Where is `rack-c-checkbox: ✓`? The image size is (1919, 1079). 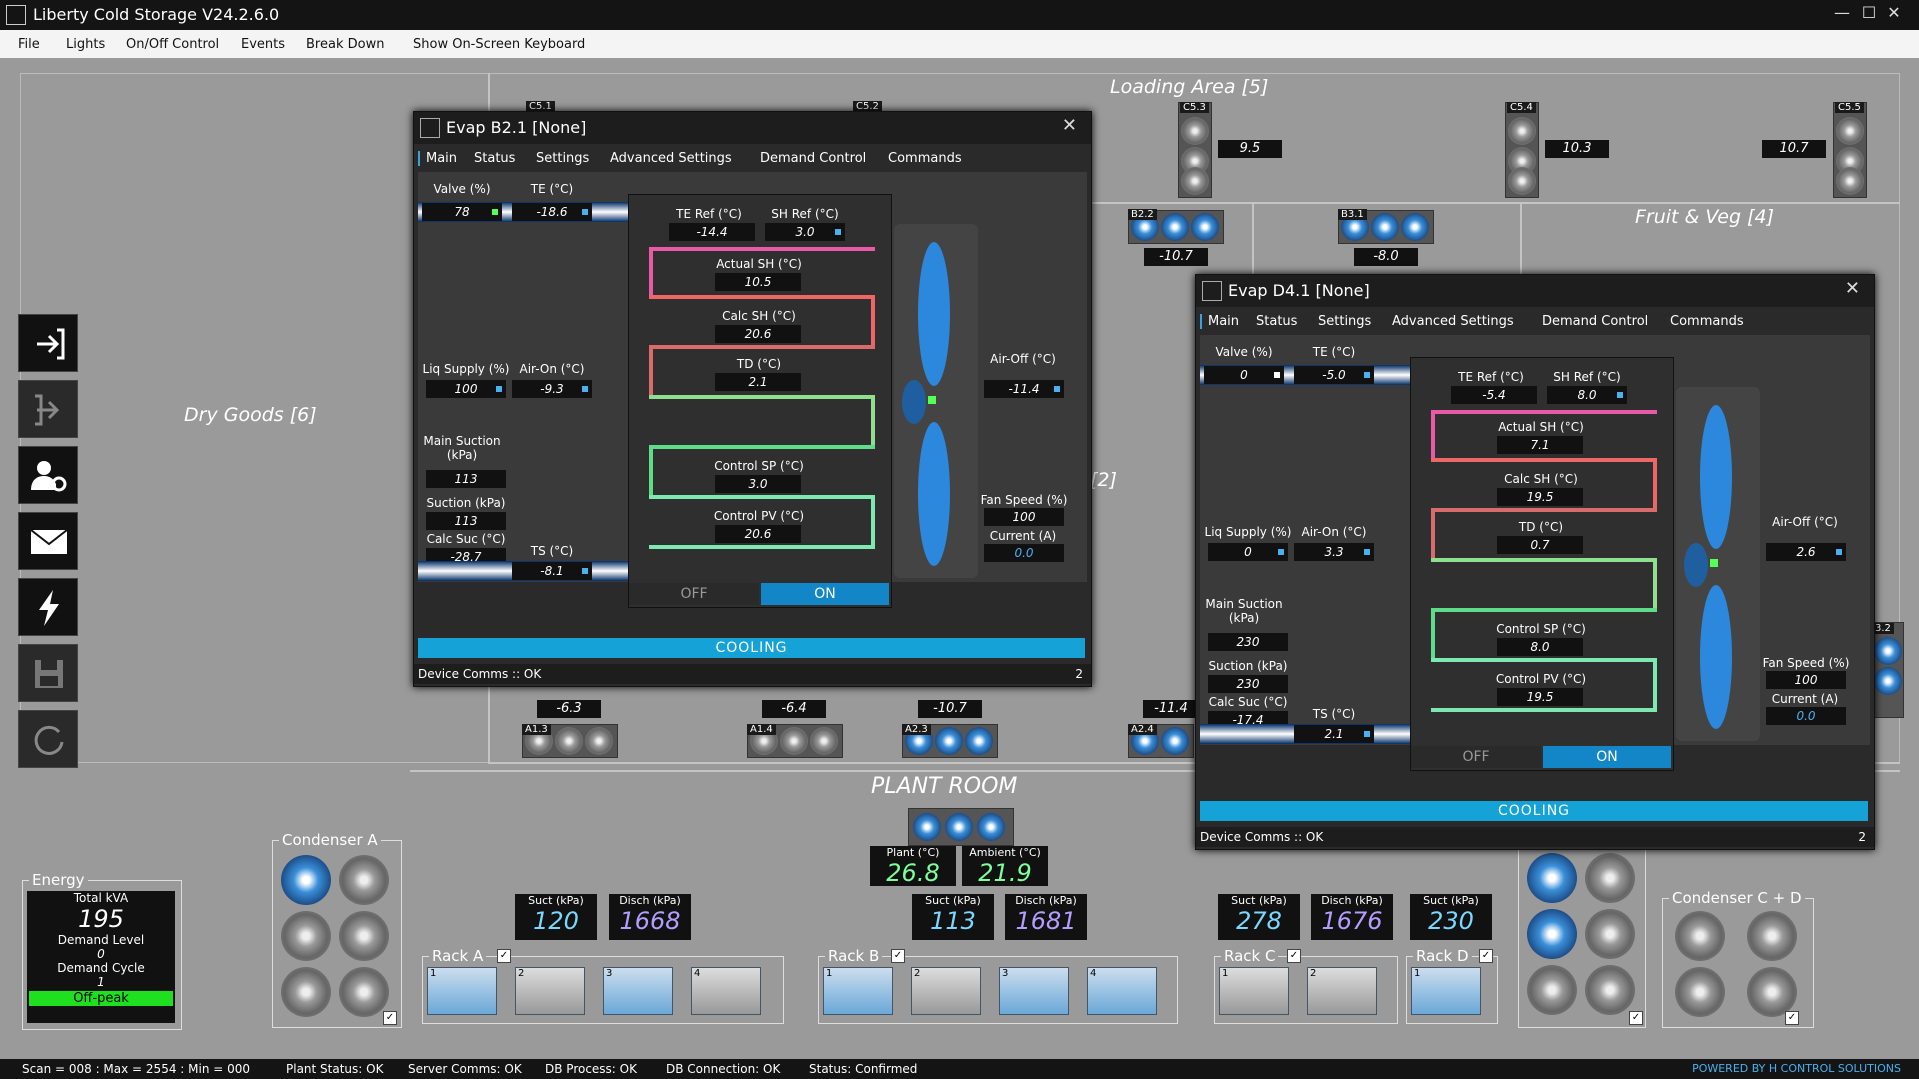
rack-c-checkbox: ✓ is located at coordinates (1294, 956).